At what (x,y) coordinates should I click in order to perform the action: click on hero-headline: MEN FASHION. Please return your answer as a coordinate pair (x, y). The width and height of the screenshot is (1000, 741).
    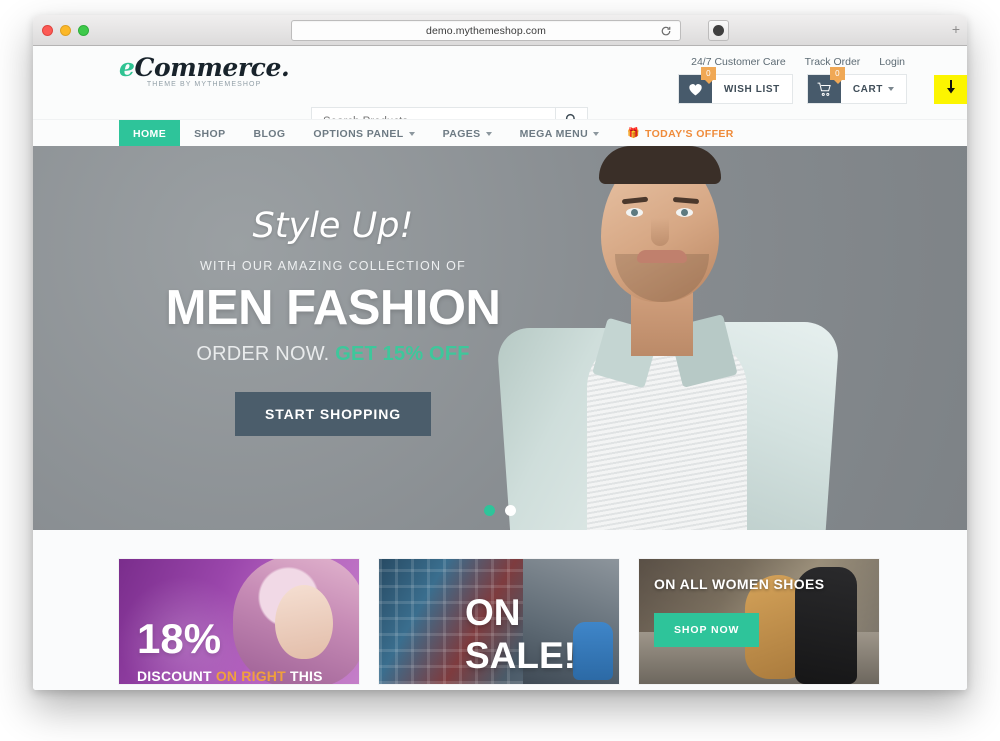
    Looking at the image, I should click on (333, 308).